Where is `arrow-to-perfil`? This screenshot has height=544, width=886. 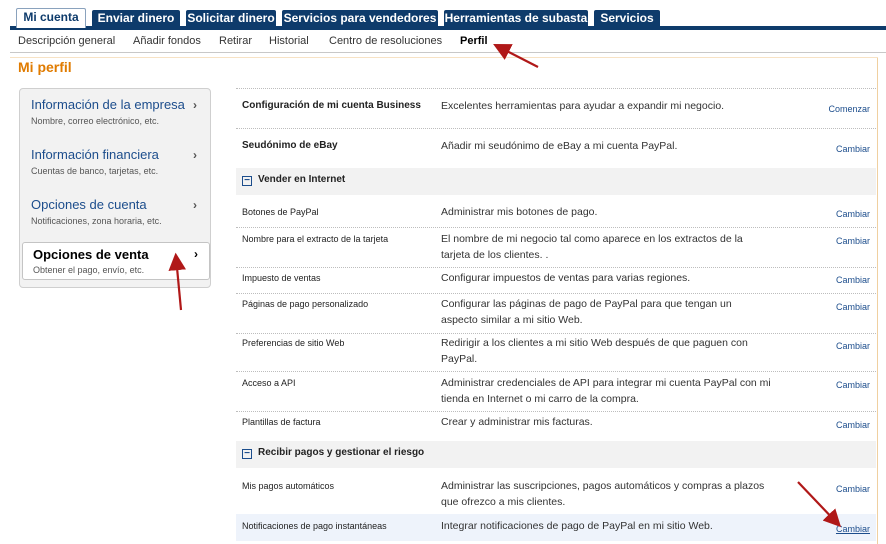
arrow-to-perfil is located at coordinates (516, 55).